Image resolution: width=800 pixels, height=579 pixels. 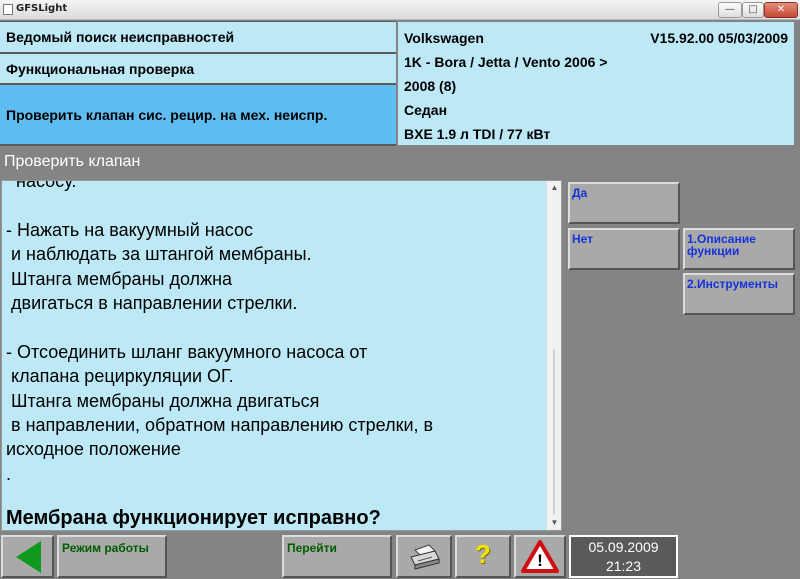 I want to click on goto-button: Перейти, so click(x=337, y=556).